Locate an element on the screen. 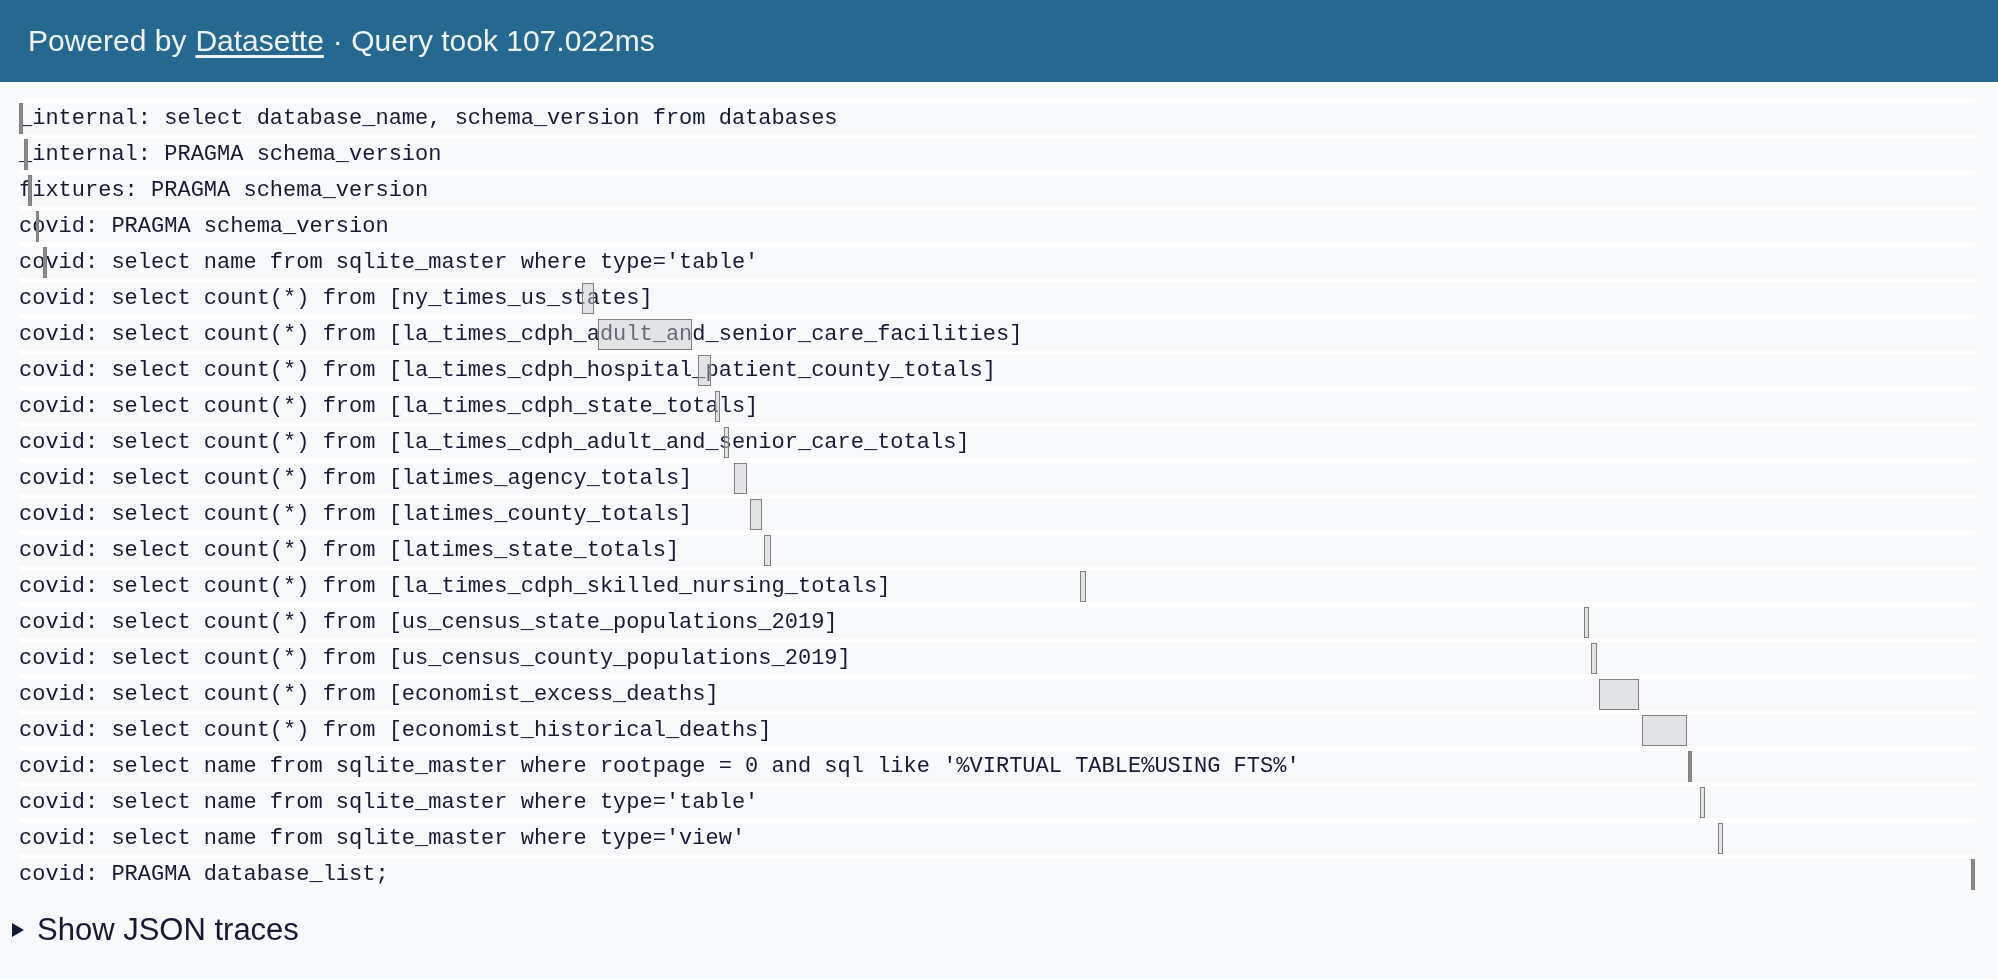 The width and height of the screenshot is (1998, 979). powered-by-text: Powered by is located at coordinates (107, 41).